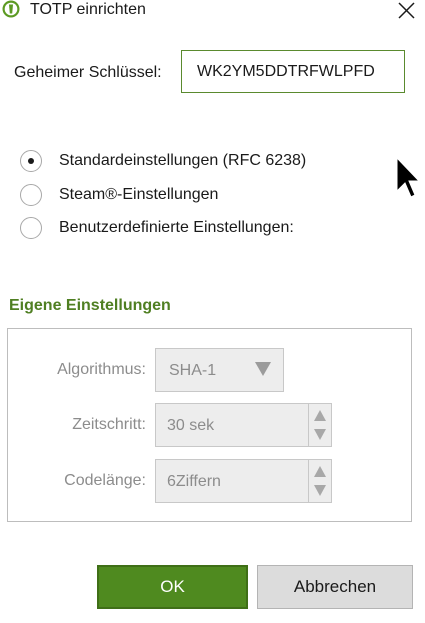  Describe the element at coordinates (319, 481) in the screenshot. I see `codelength-spin-buttons` at that location.